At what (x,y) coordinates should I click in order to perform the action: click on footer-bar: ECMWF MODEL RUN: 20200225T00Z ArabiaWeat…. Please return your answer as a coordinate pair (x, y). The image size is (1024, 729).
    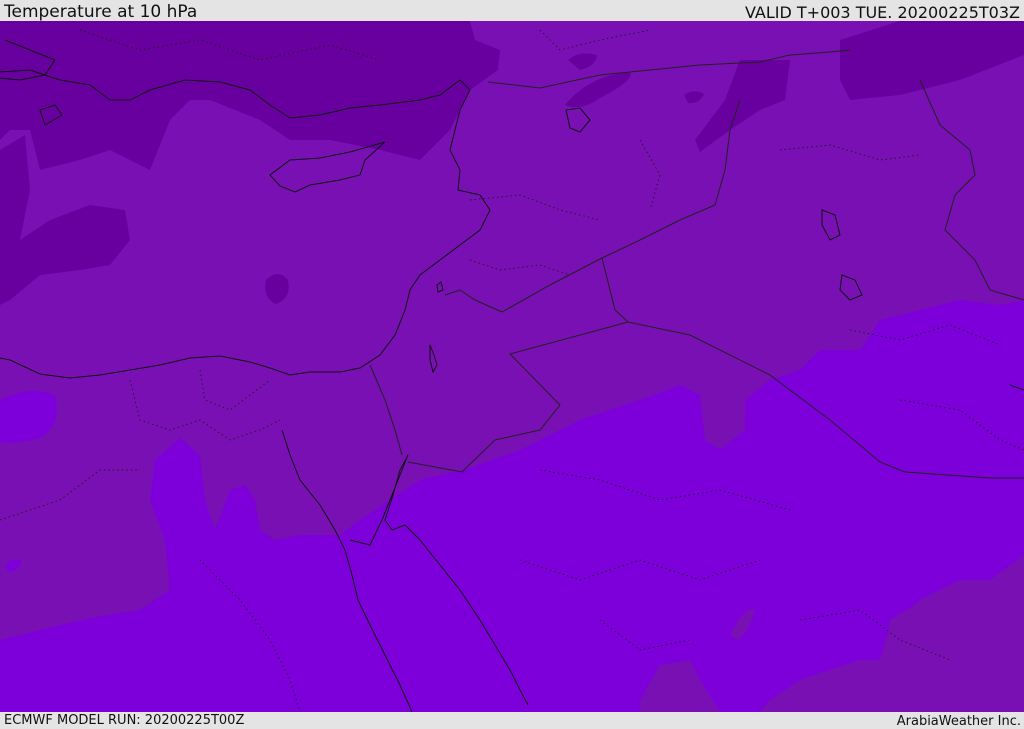
    Looking at the image, I should click on (512, 720).